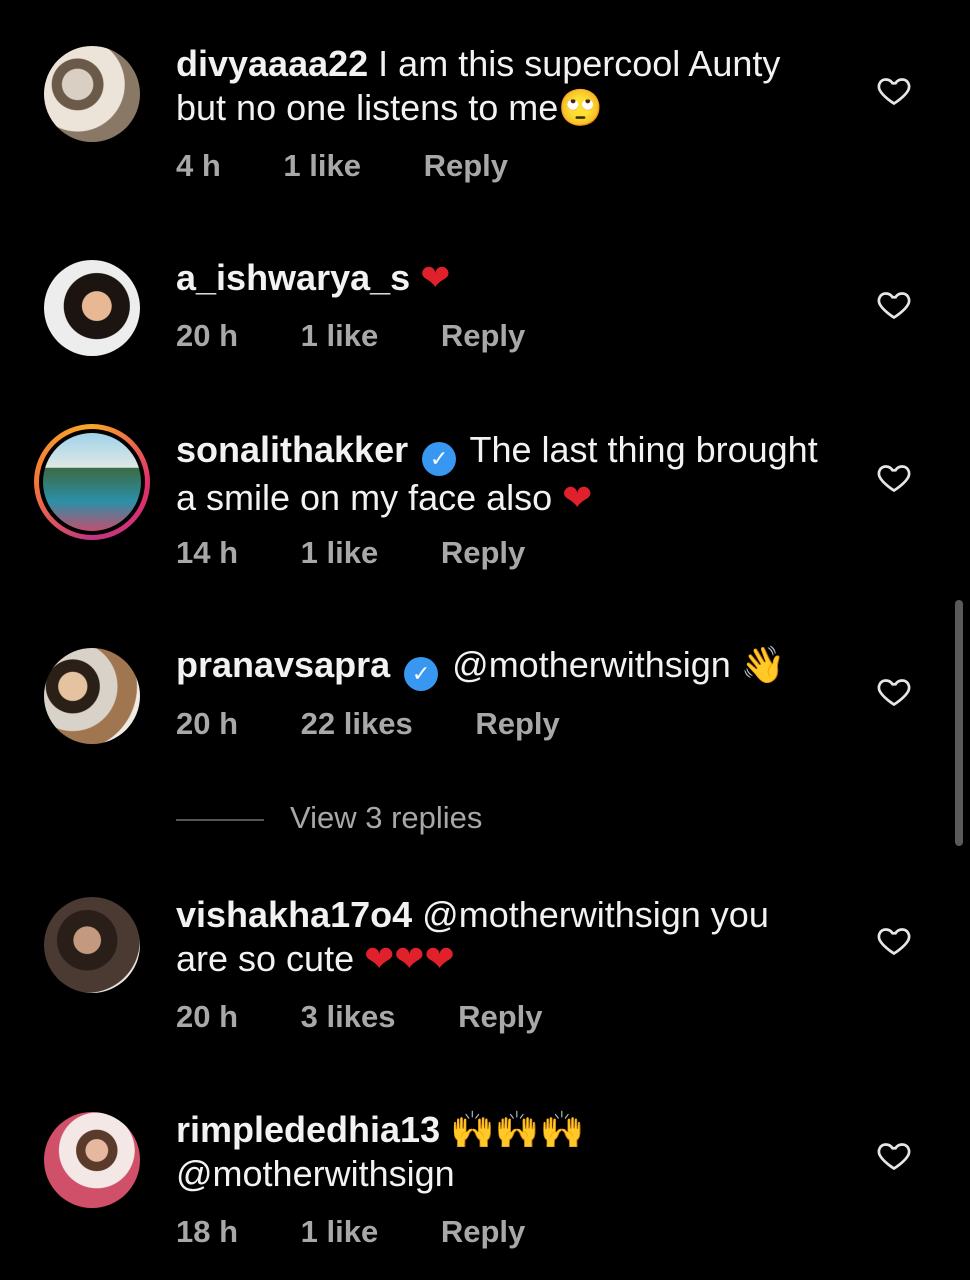 The image size is (970, 1280). Describe the element at coordinates (329, 818) in the screenshot. I see `view-replies-button: View 3 replies` at that location.